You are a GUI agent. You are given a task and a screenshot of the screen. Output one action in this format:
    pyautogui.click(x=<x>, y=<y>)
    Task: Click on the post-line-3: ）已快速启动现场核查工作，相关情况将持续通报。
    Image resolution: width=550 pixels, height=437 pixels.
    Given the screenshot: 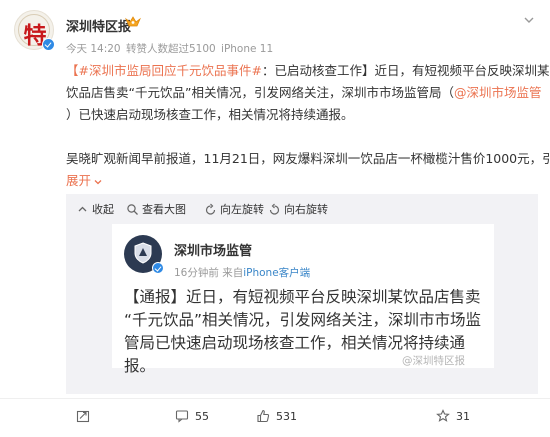 What is the action you would take?
    pyautogui.click(x=210, y=114)
    